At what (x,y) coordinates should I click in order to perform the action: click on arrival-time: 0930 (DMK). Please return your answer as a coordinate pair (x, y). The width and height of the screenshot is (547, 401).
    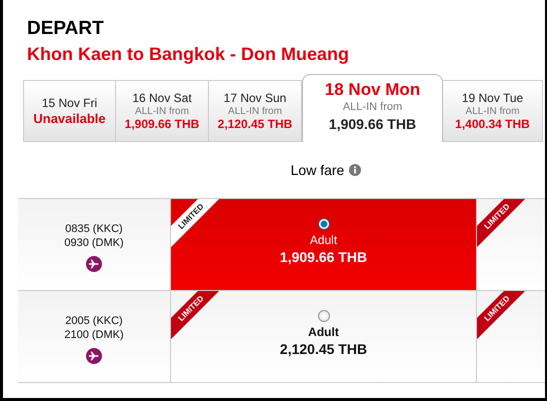
    Looking at the image, I should click on (94, 243).